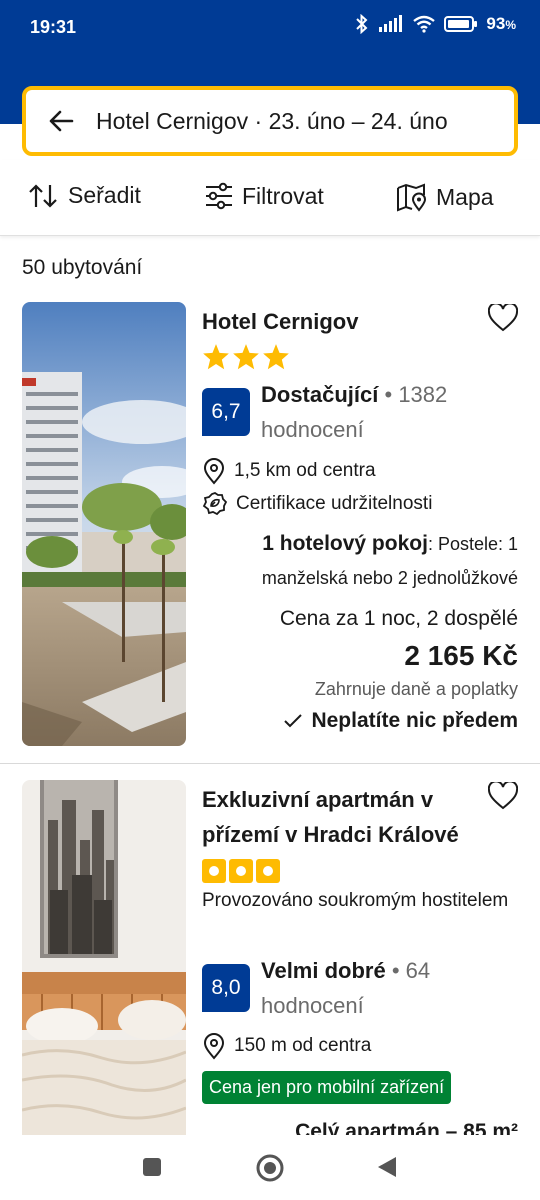 The image size is (540, 1200). I want to click on no-prepayment-text: Neplatíte nic předem, so click(414, 720).